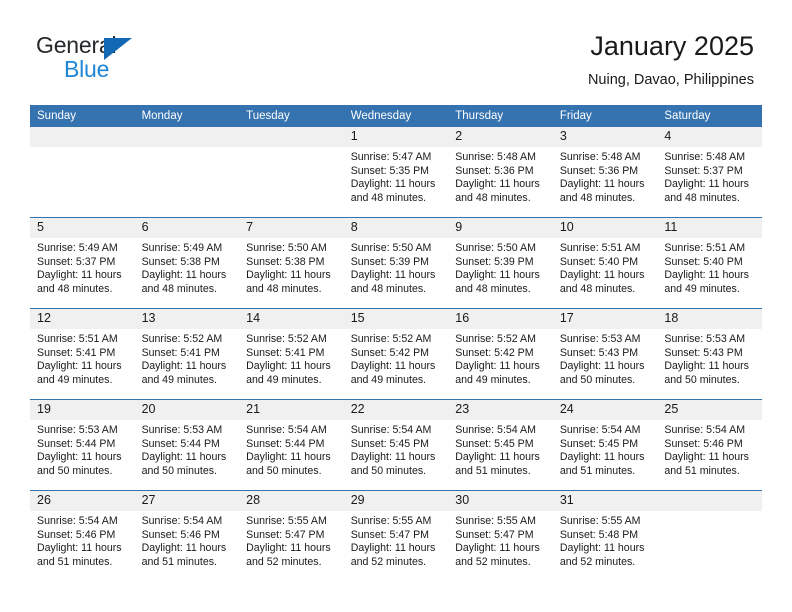  I want to click on weekday-header-wednesday: Wednesday, so click(396, 116).